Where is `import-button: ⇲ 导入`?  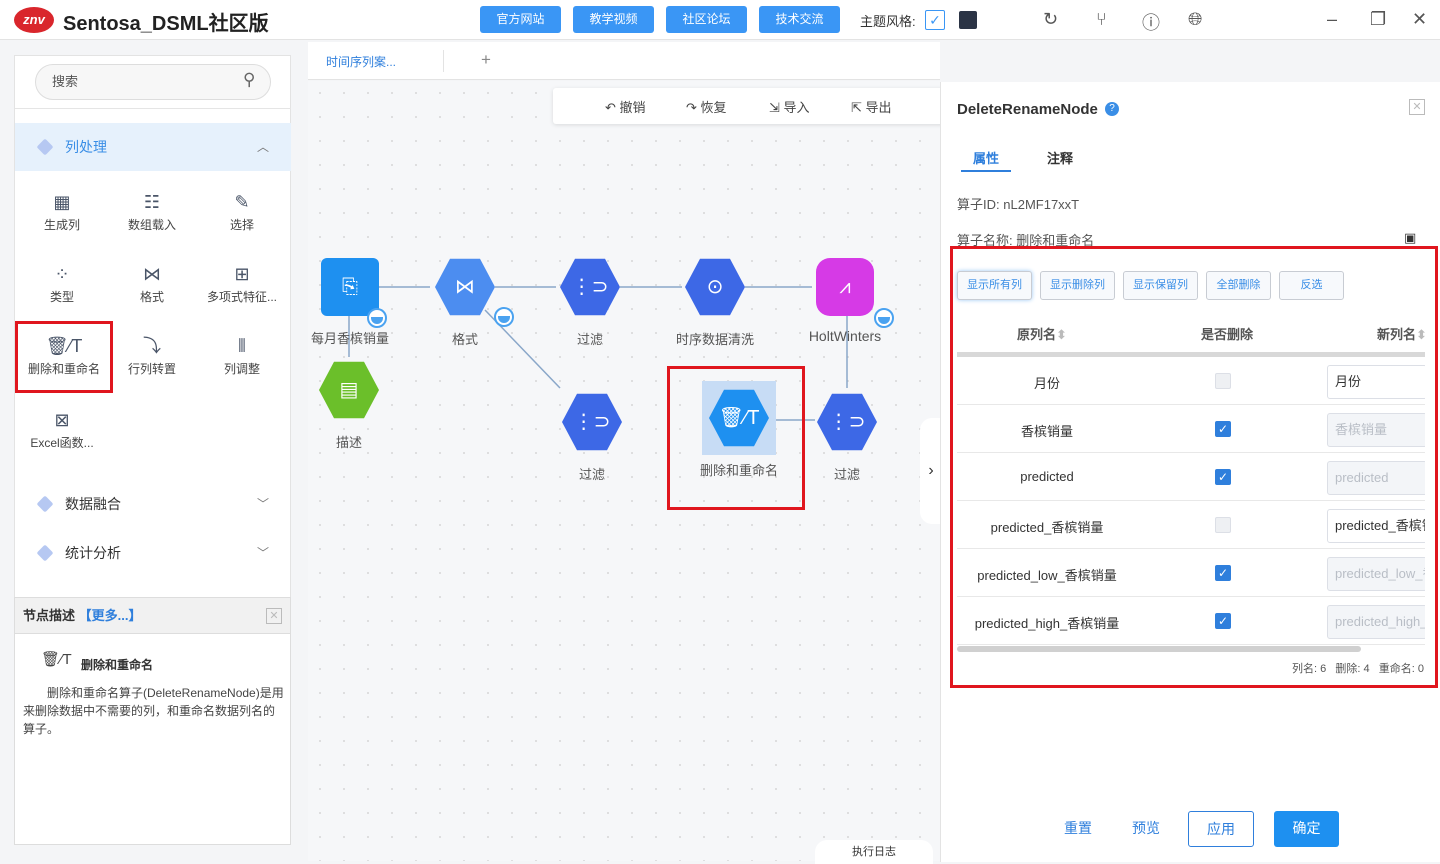 import-button: ⇲ 导入 is located at coordinates (789, 106).